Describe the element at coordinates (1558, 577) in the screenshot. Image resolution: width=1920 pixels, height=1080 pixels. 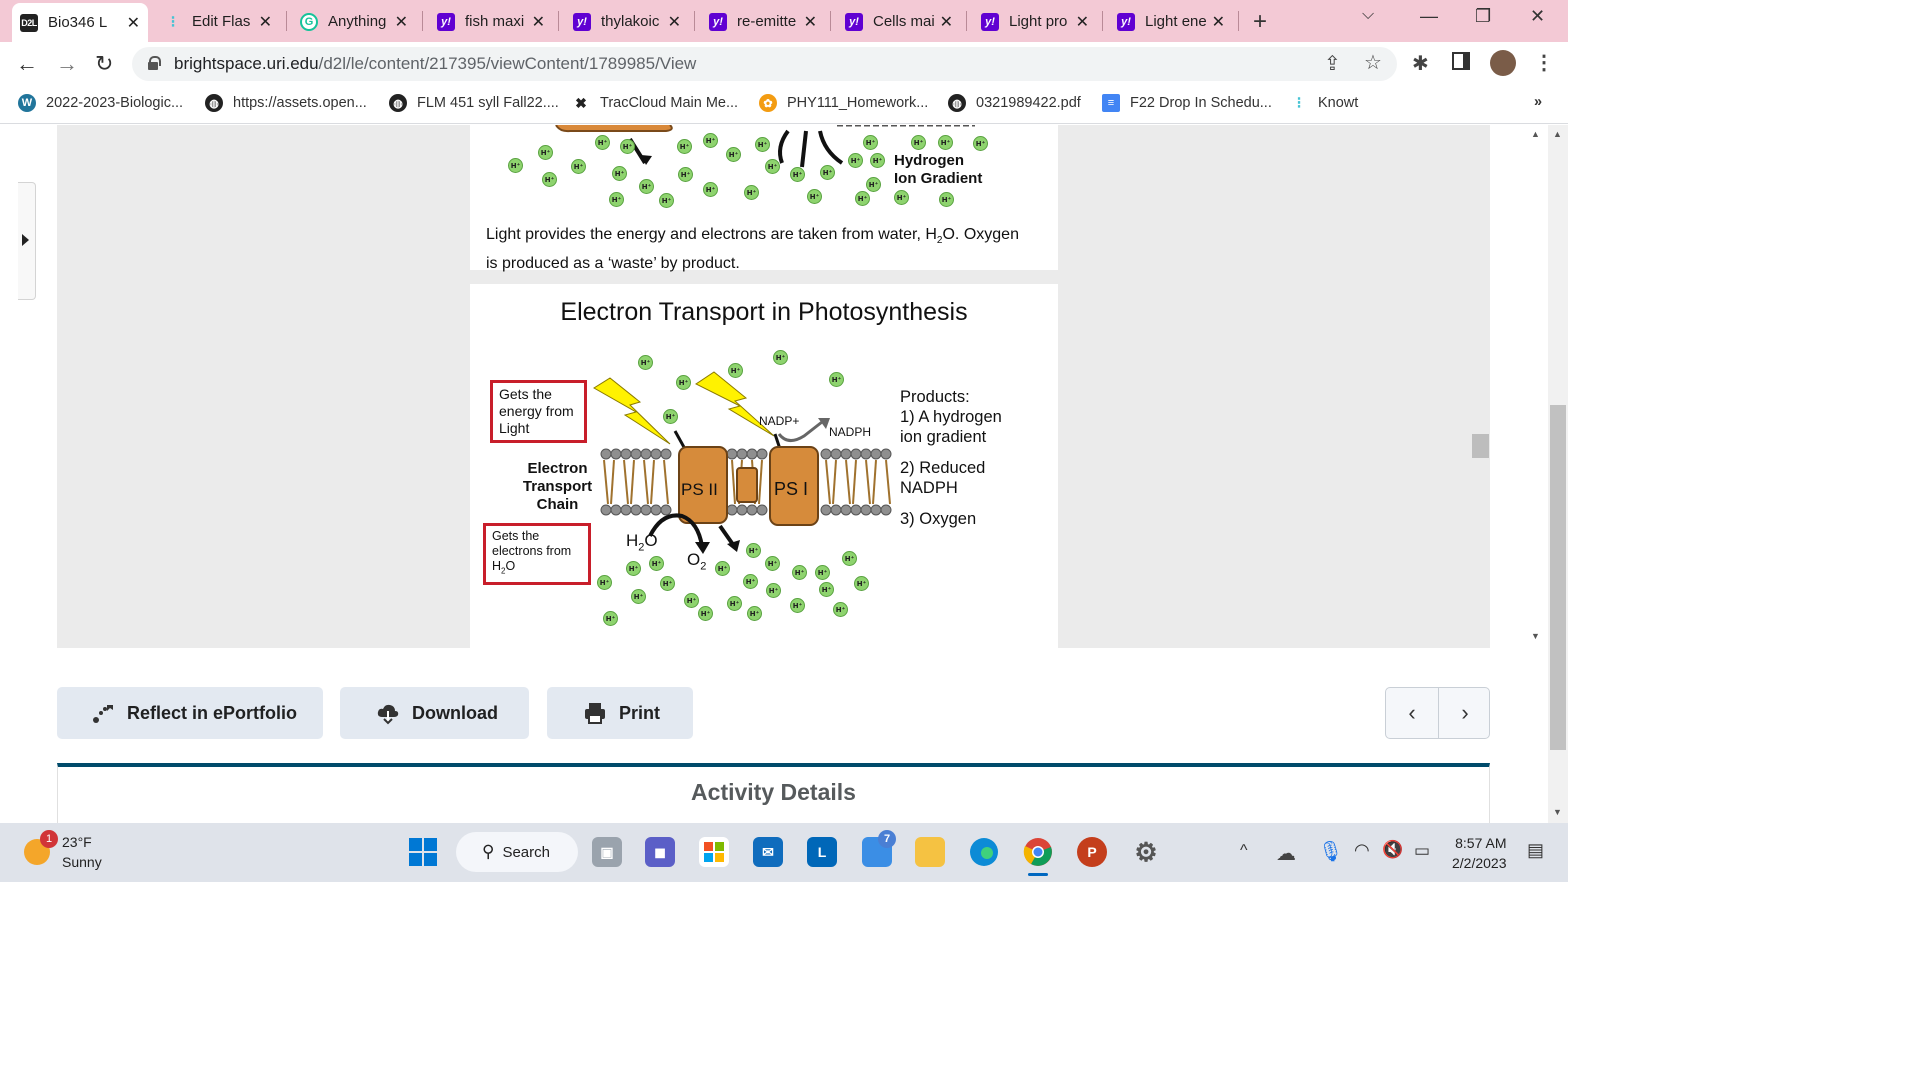
I see `page-scroll-thumb` at that location.